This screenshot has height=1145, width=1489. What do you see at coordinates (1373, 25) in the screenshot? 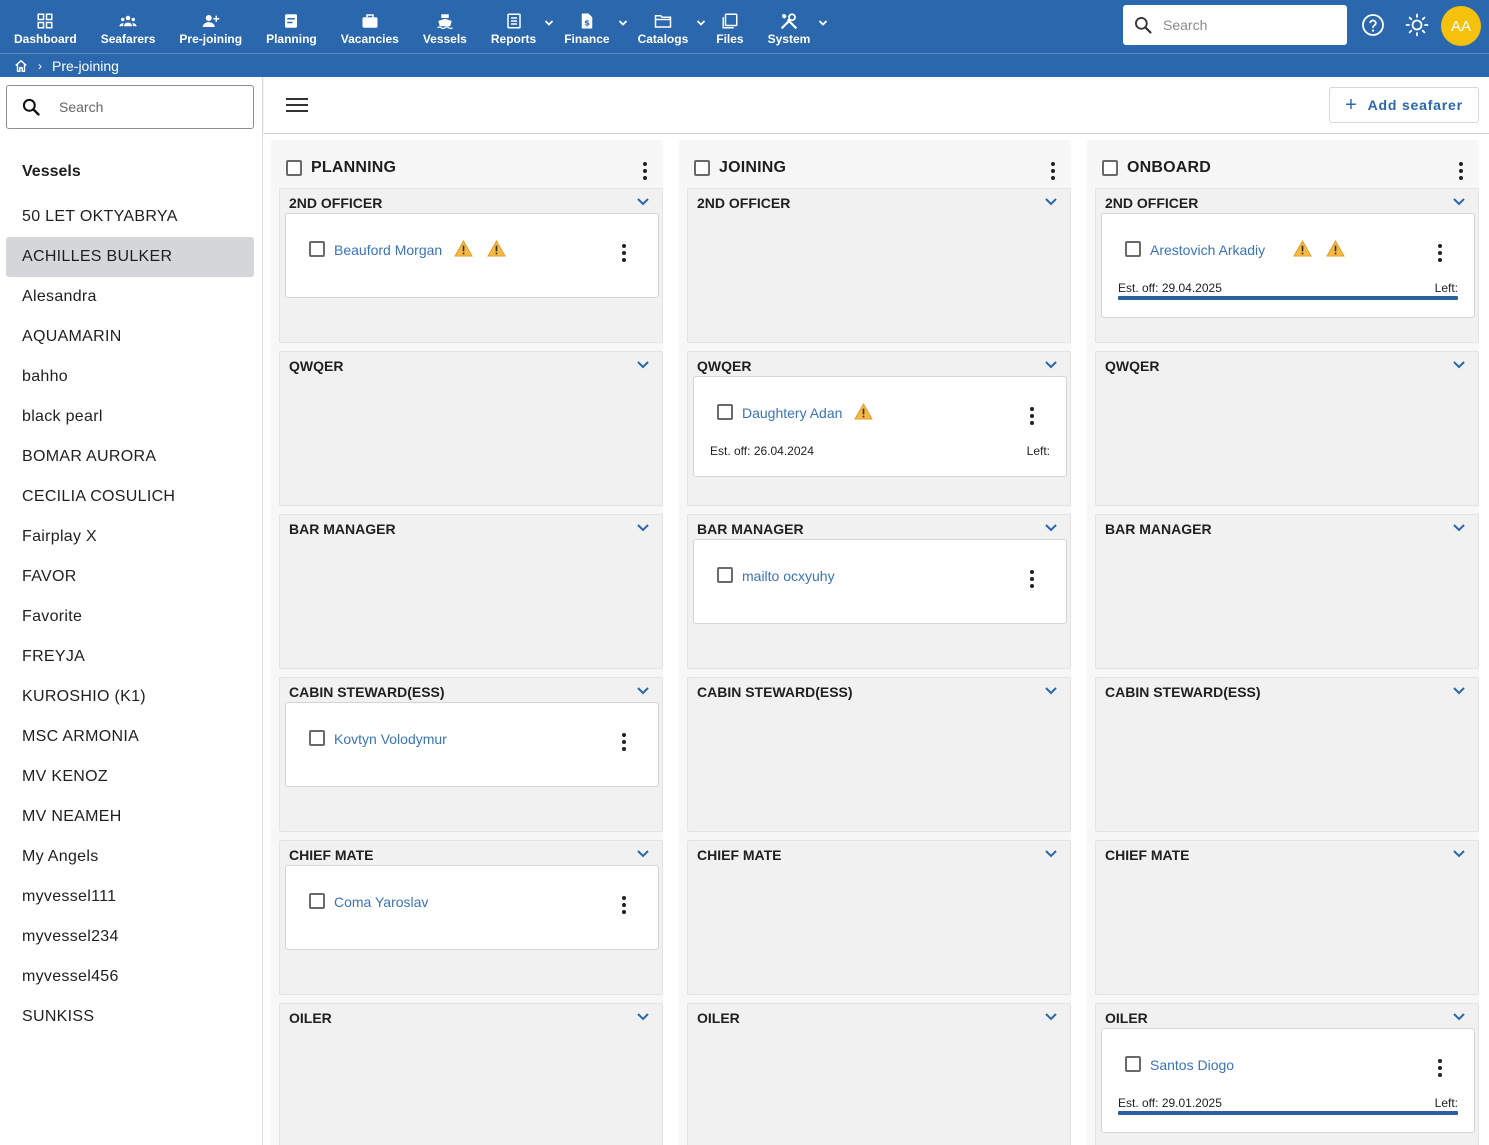
I see `help-icon` at bounding box center [1373, 25].